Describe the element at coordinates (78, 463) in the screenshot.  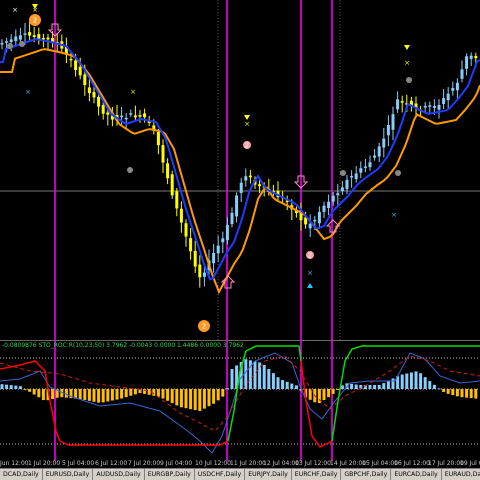
I see `time-label: 5 Jul 04:00` at that location.